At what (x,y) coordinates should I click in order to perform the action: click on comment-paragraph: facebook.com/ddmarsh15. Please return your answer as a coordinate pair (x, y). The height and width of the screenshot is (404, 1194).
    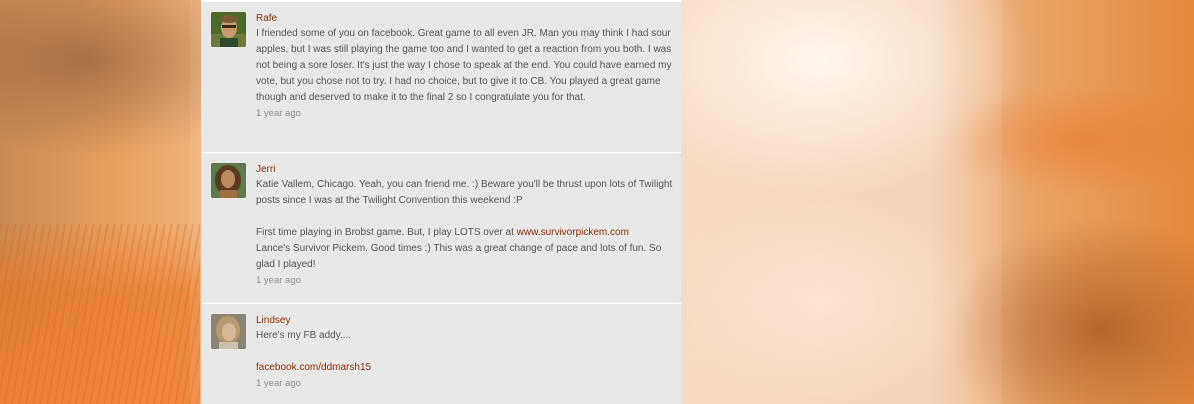
    Looking at the image, I should click on (465, 368).